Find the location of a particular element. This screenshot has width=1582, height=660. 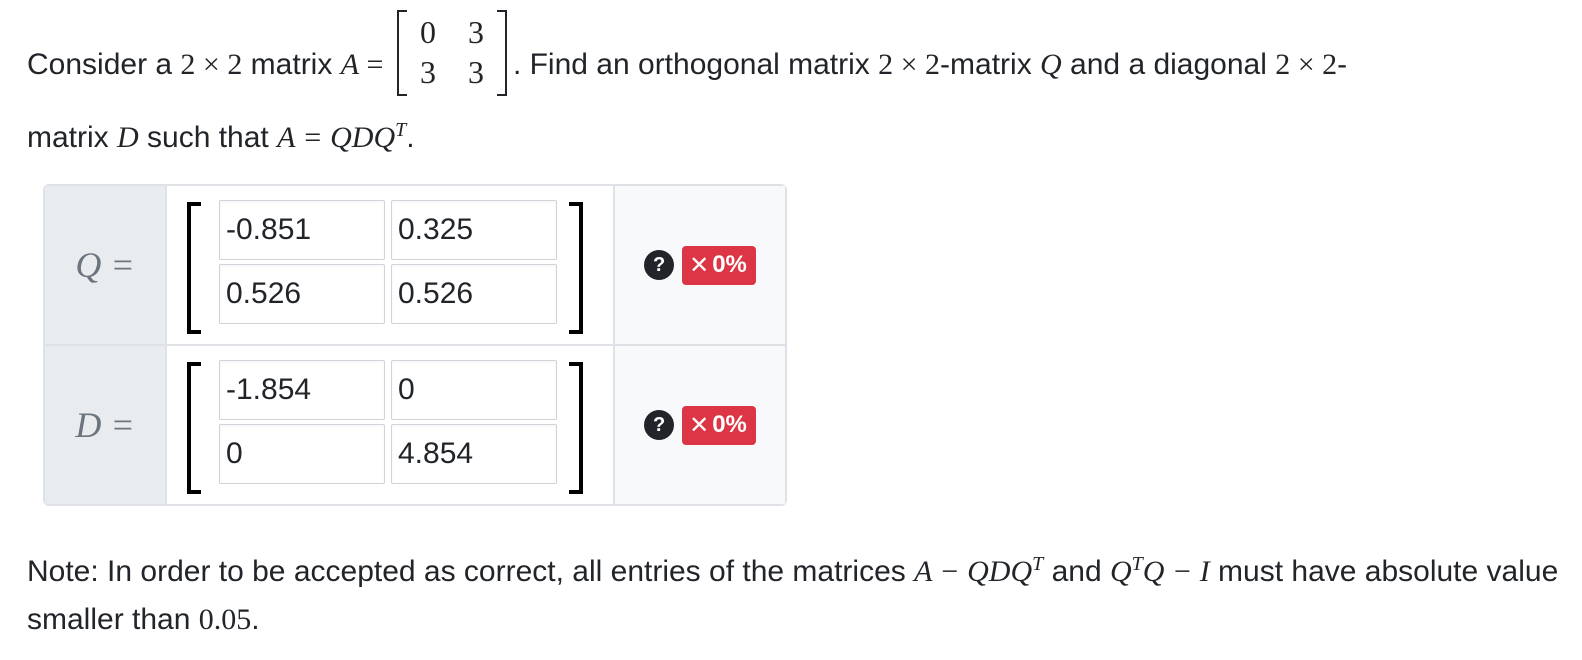

answer-label-d: D = is located at coordinates (105, 425).